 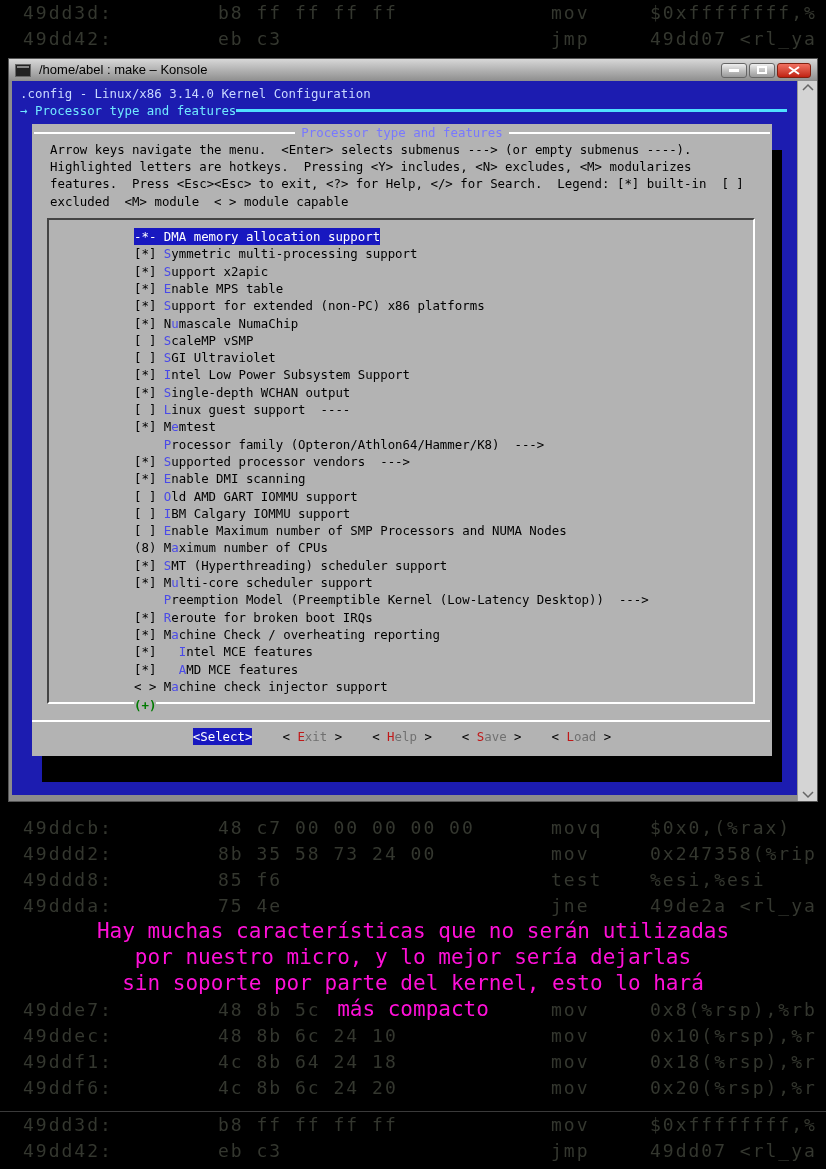 I want to click on menu-item: [ ] SGI Ultraviolet, so click(x=205, y=358).